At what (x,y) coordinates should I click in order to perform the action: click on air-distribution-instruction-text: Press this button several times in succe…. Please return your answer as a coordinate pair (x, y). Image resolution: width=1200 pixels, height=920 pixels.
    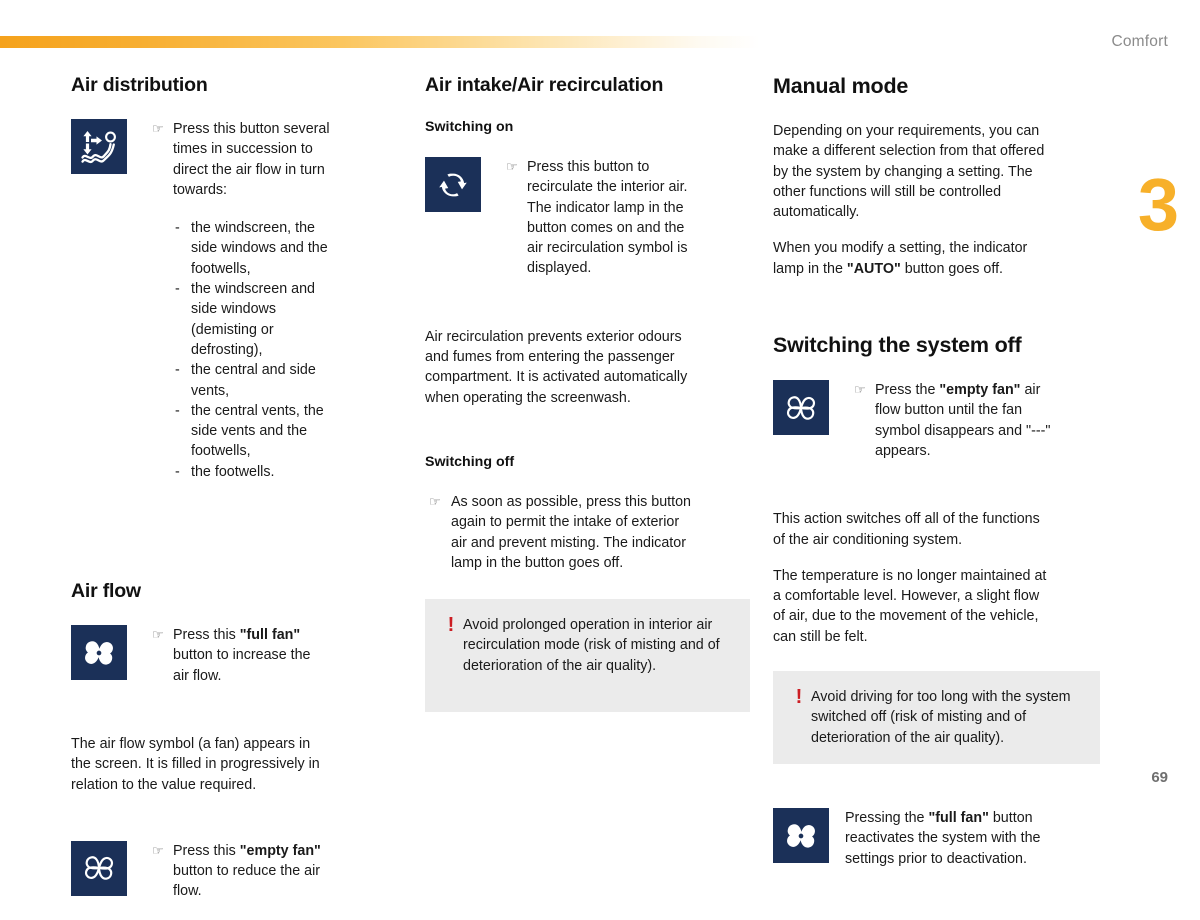
    Looking at the image, I should click on (251, 159).